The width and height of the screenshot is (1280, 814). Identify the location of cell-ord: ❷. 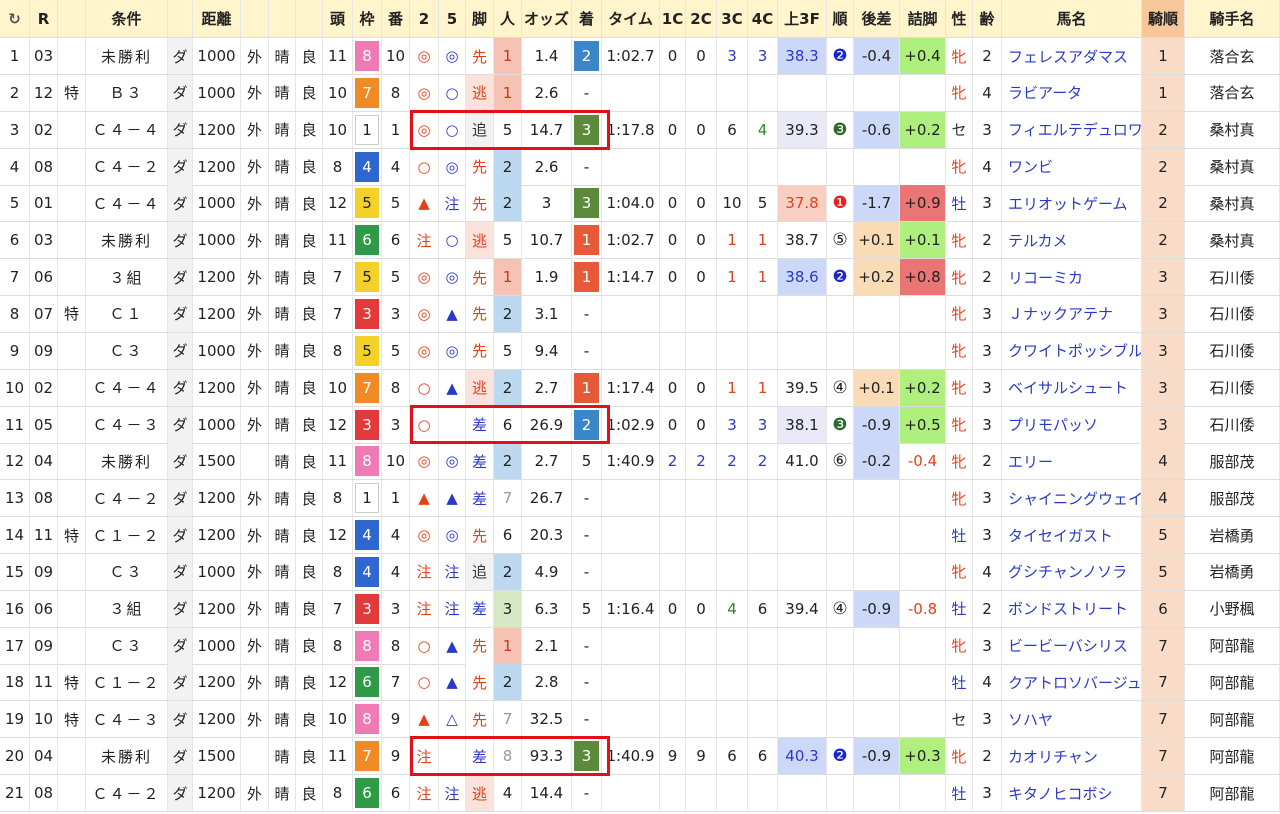
(840, 756).